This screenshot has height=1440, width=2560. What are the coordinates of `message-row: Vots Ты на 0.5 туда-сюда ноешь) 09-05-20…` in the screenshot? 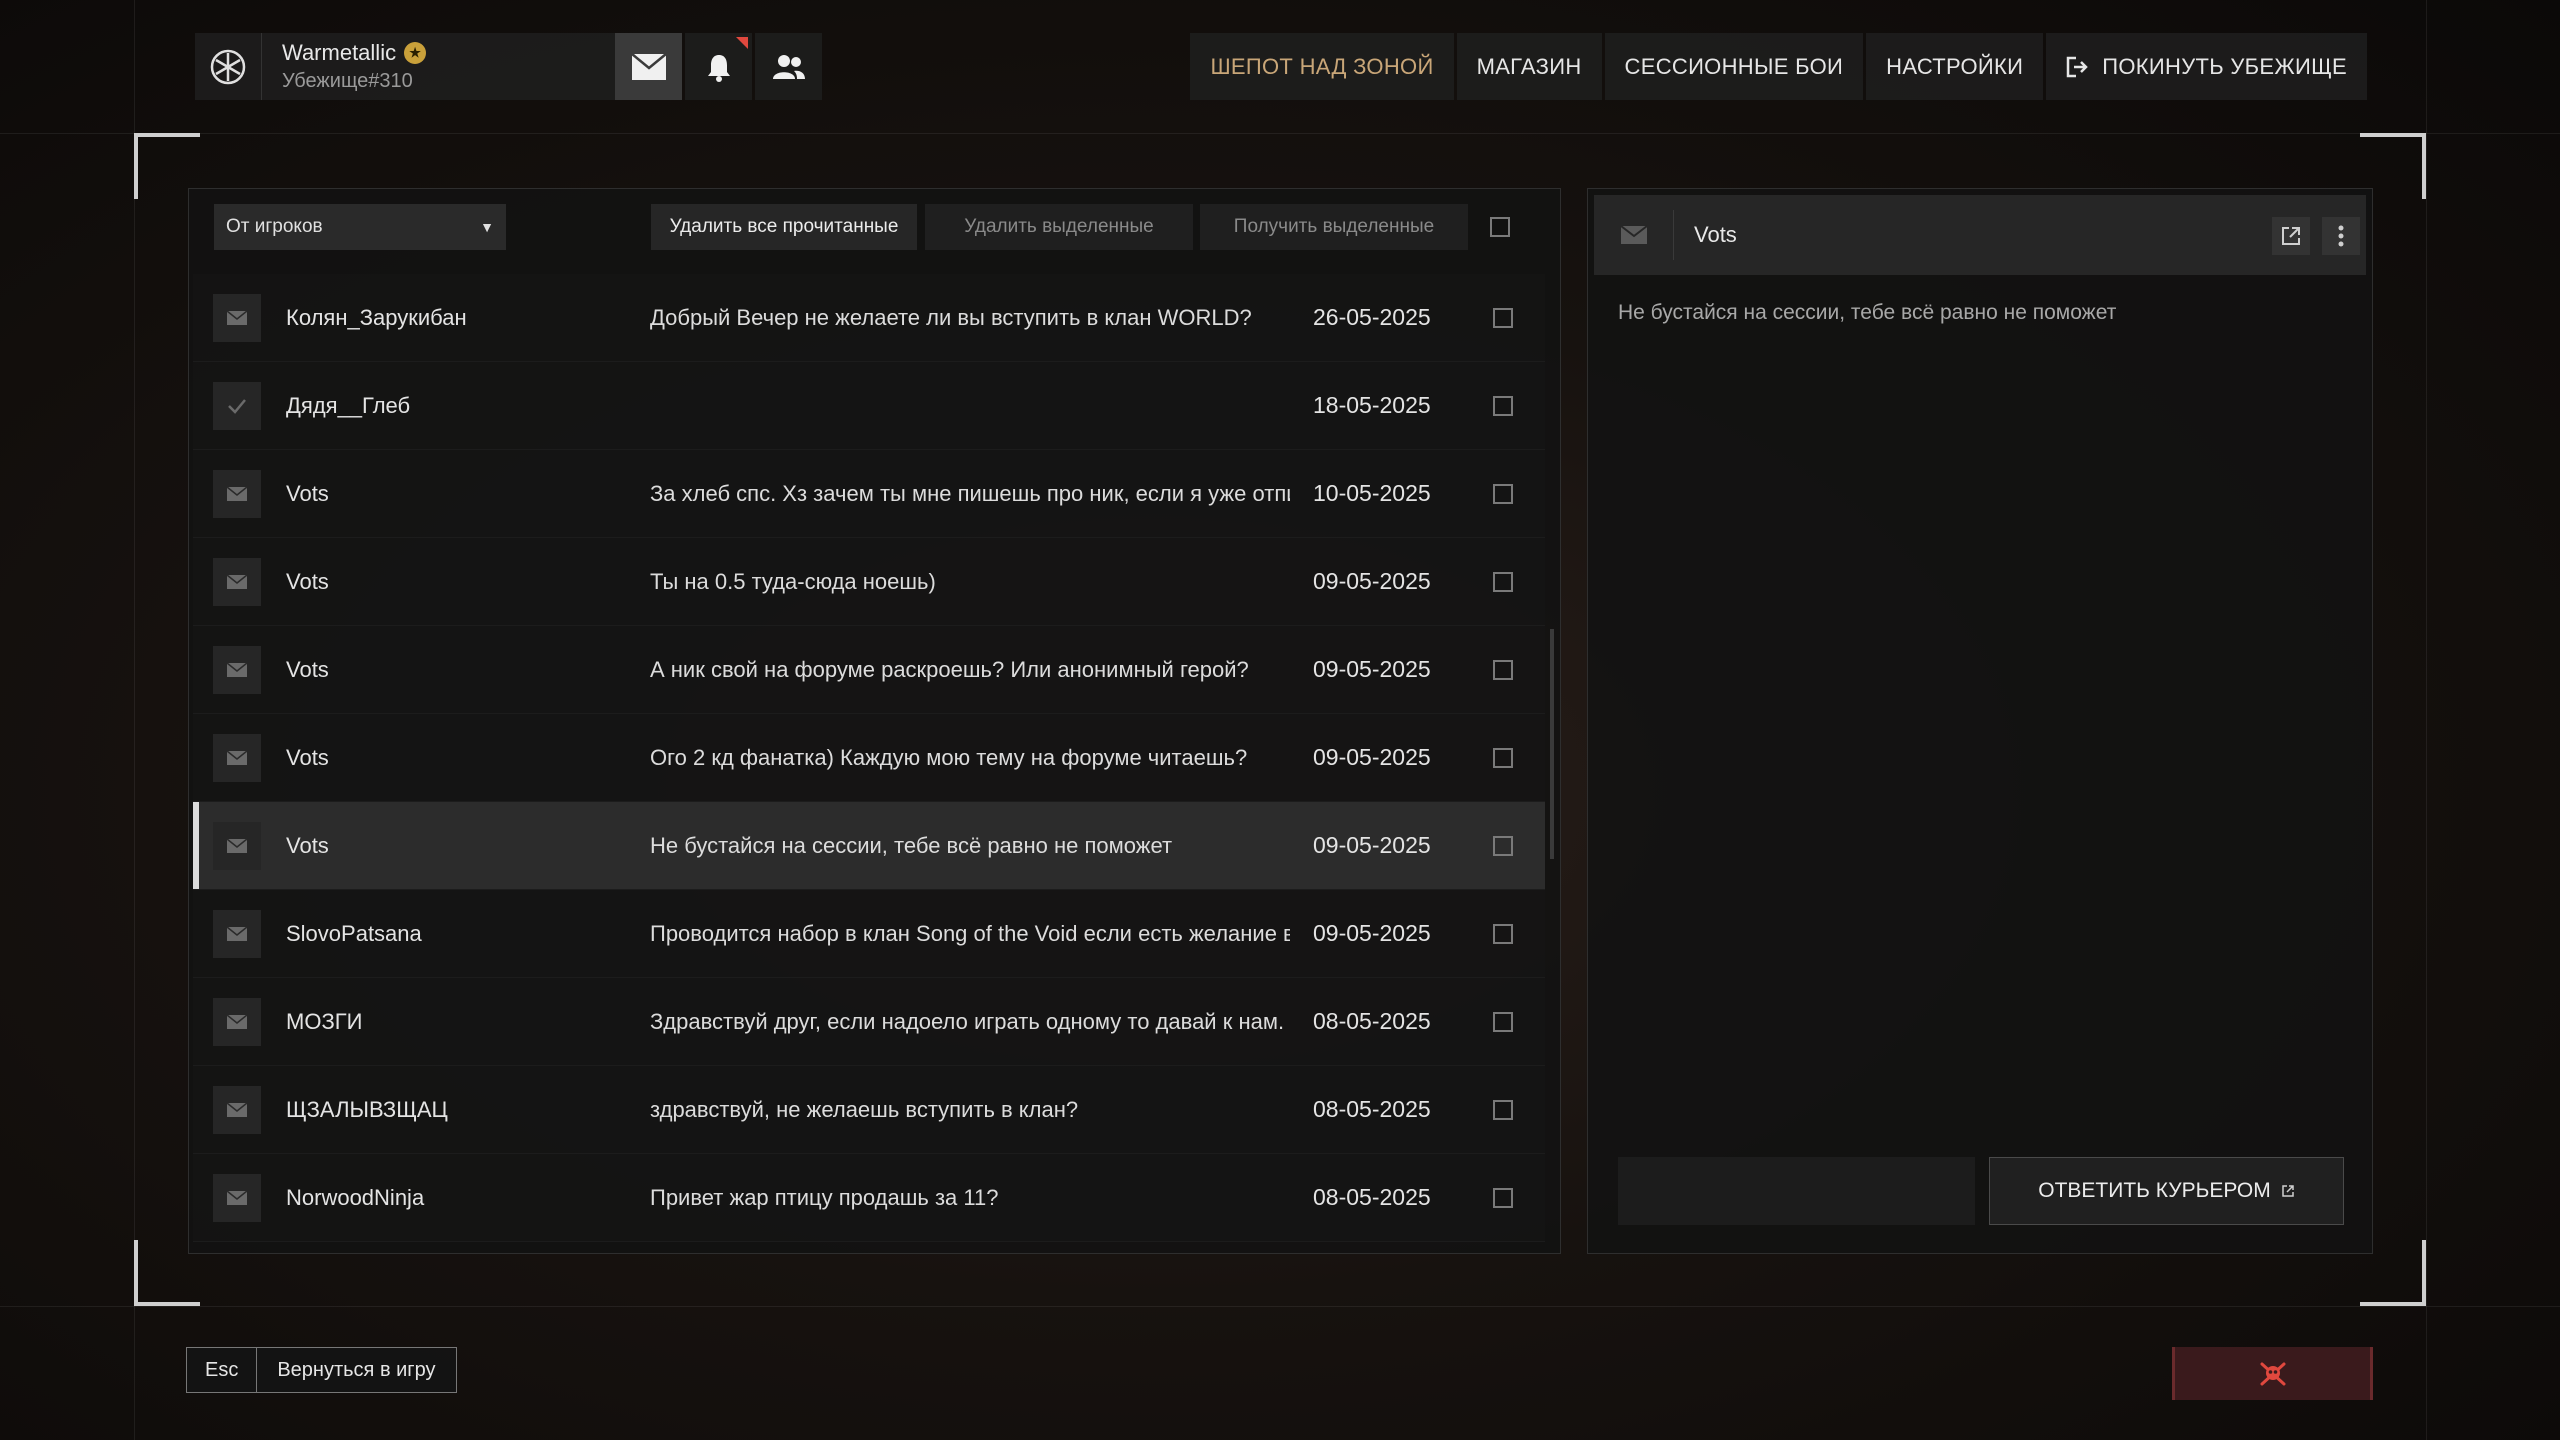 It's located at (869, 582).